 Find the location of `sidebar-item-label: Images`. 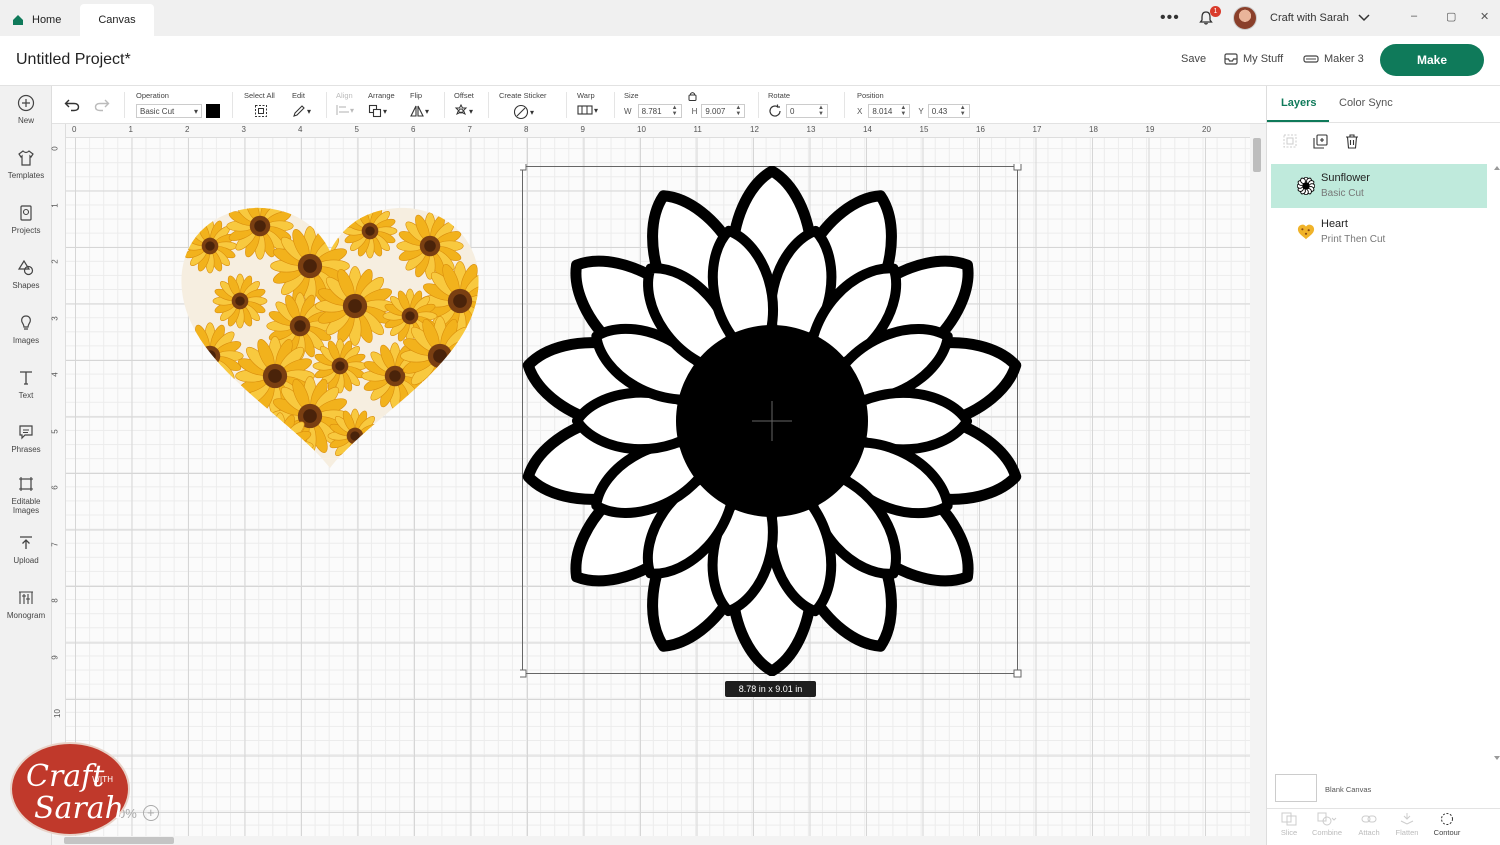

sidebar-item-label: Images is located at coordinates (26, 340).